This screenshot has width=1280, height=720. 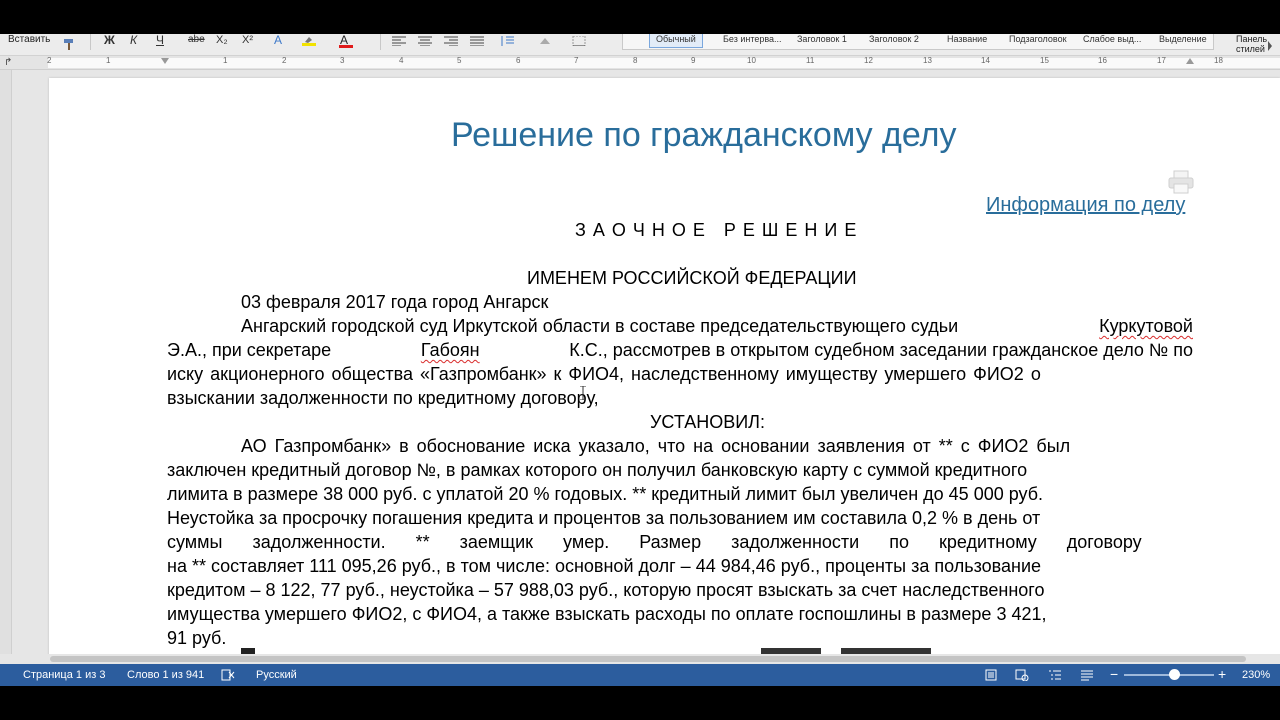 I want to click on outline-view-icon, so click(x=1055, y=675).